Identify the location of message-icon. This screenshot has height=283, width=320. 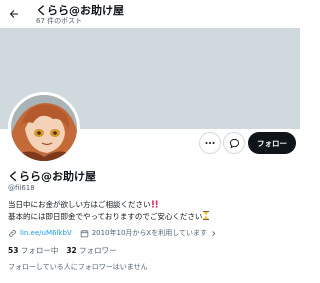
(234, 143).